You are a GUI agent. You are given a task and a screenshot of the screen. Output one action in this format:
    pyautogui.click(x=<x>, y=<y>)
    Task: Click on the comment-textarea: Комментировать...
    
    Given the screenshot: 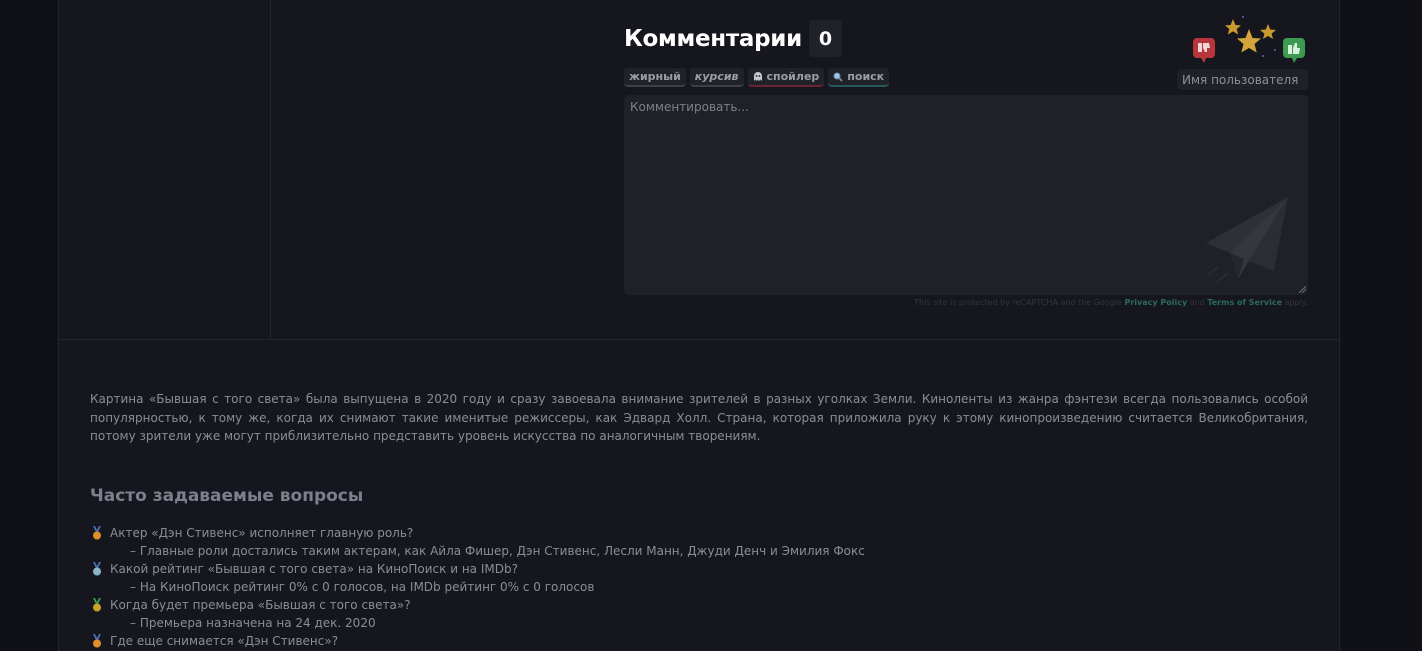 What is the action you would take?
    pyautogui.click(x=966, y=195)
    